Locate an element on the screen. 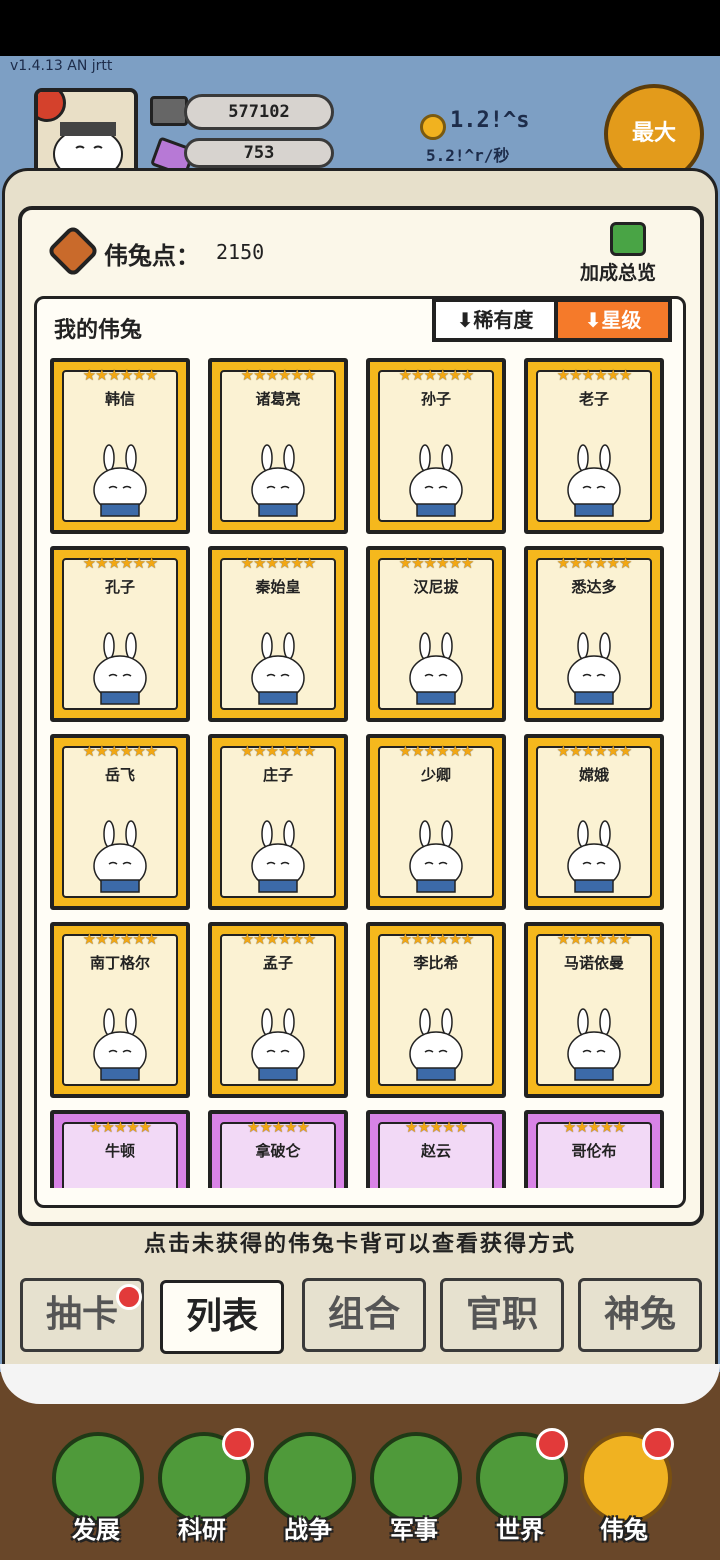 This screenshot has width=720, height=1560. hero-card: ★★★★★★ 李比希 is located at coordinates (436, 1010).